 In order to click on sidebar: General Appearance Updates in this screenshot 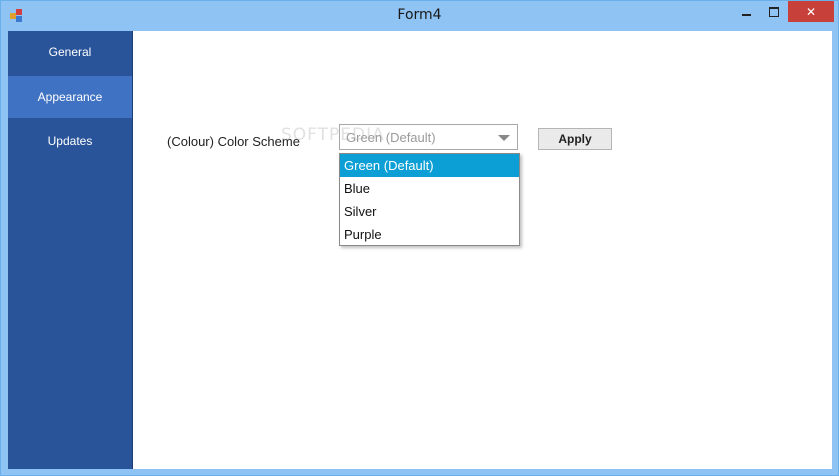, I will do `click(70, 250)`.